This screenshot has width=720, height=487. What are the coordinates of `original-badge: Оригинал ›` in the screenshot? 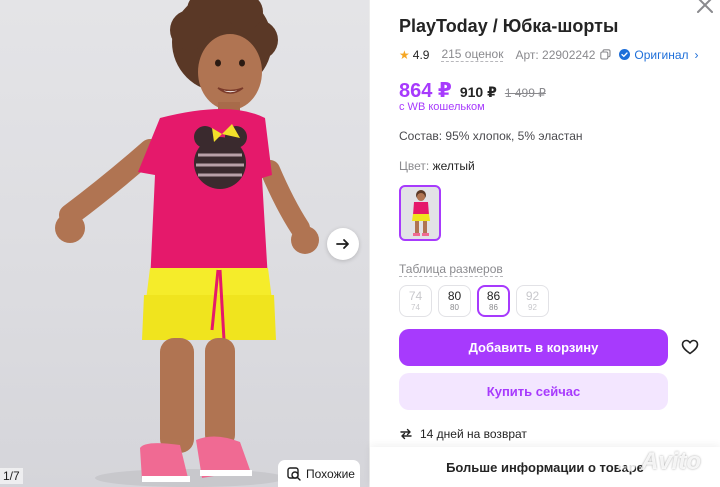 It's located at (659, 54).